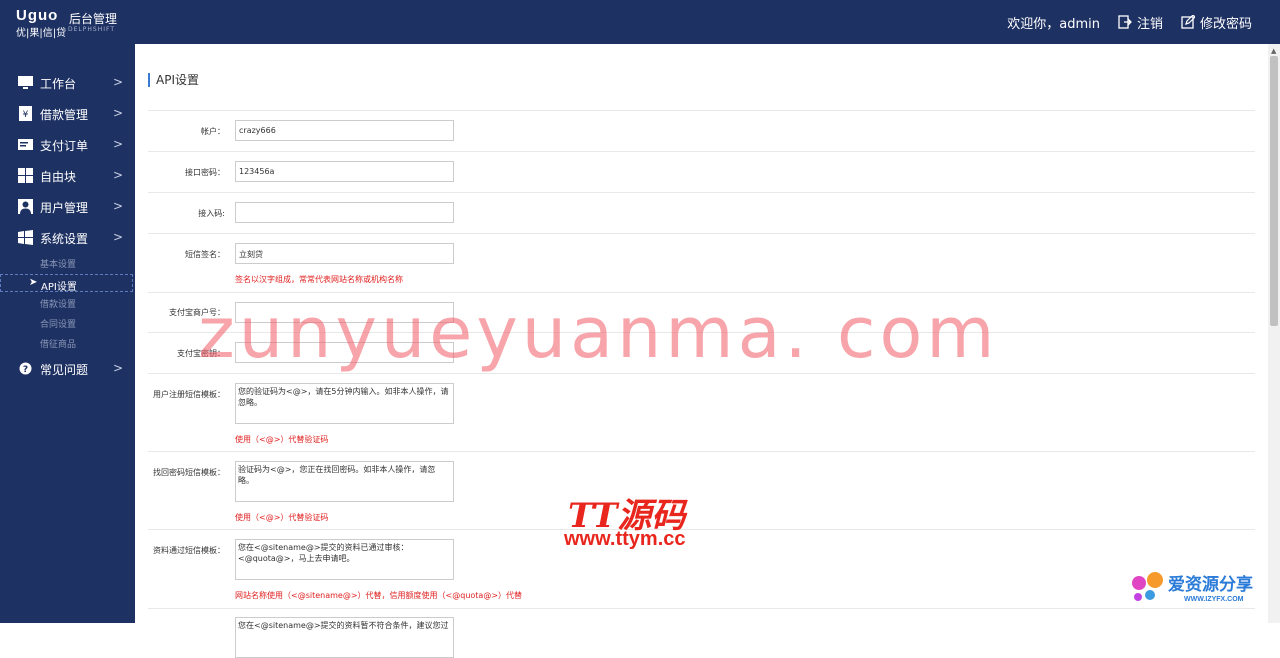 The image size is (1280, 658). I want to click on sms-sign-field: 立刻贷, so click(344, 253).